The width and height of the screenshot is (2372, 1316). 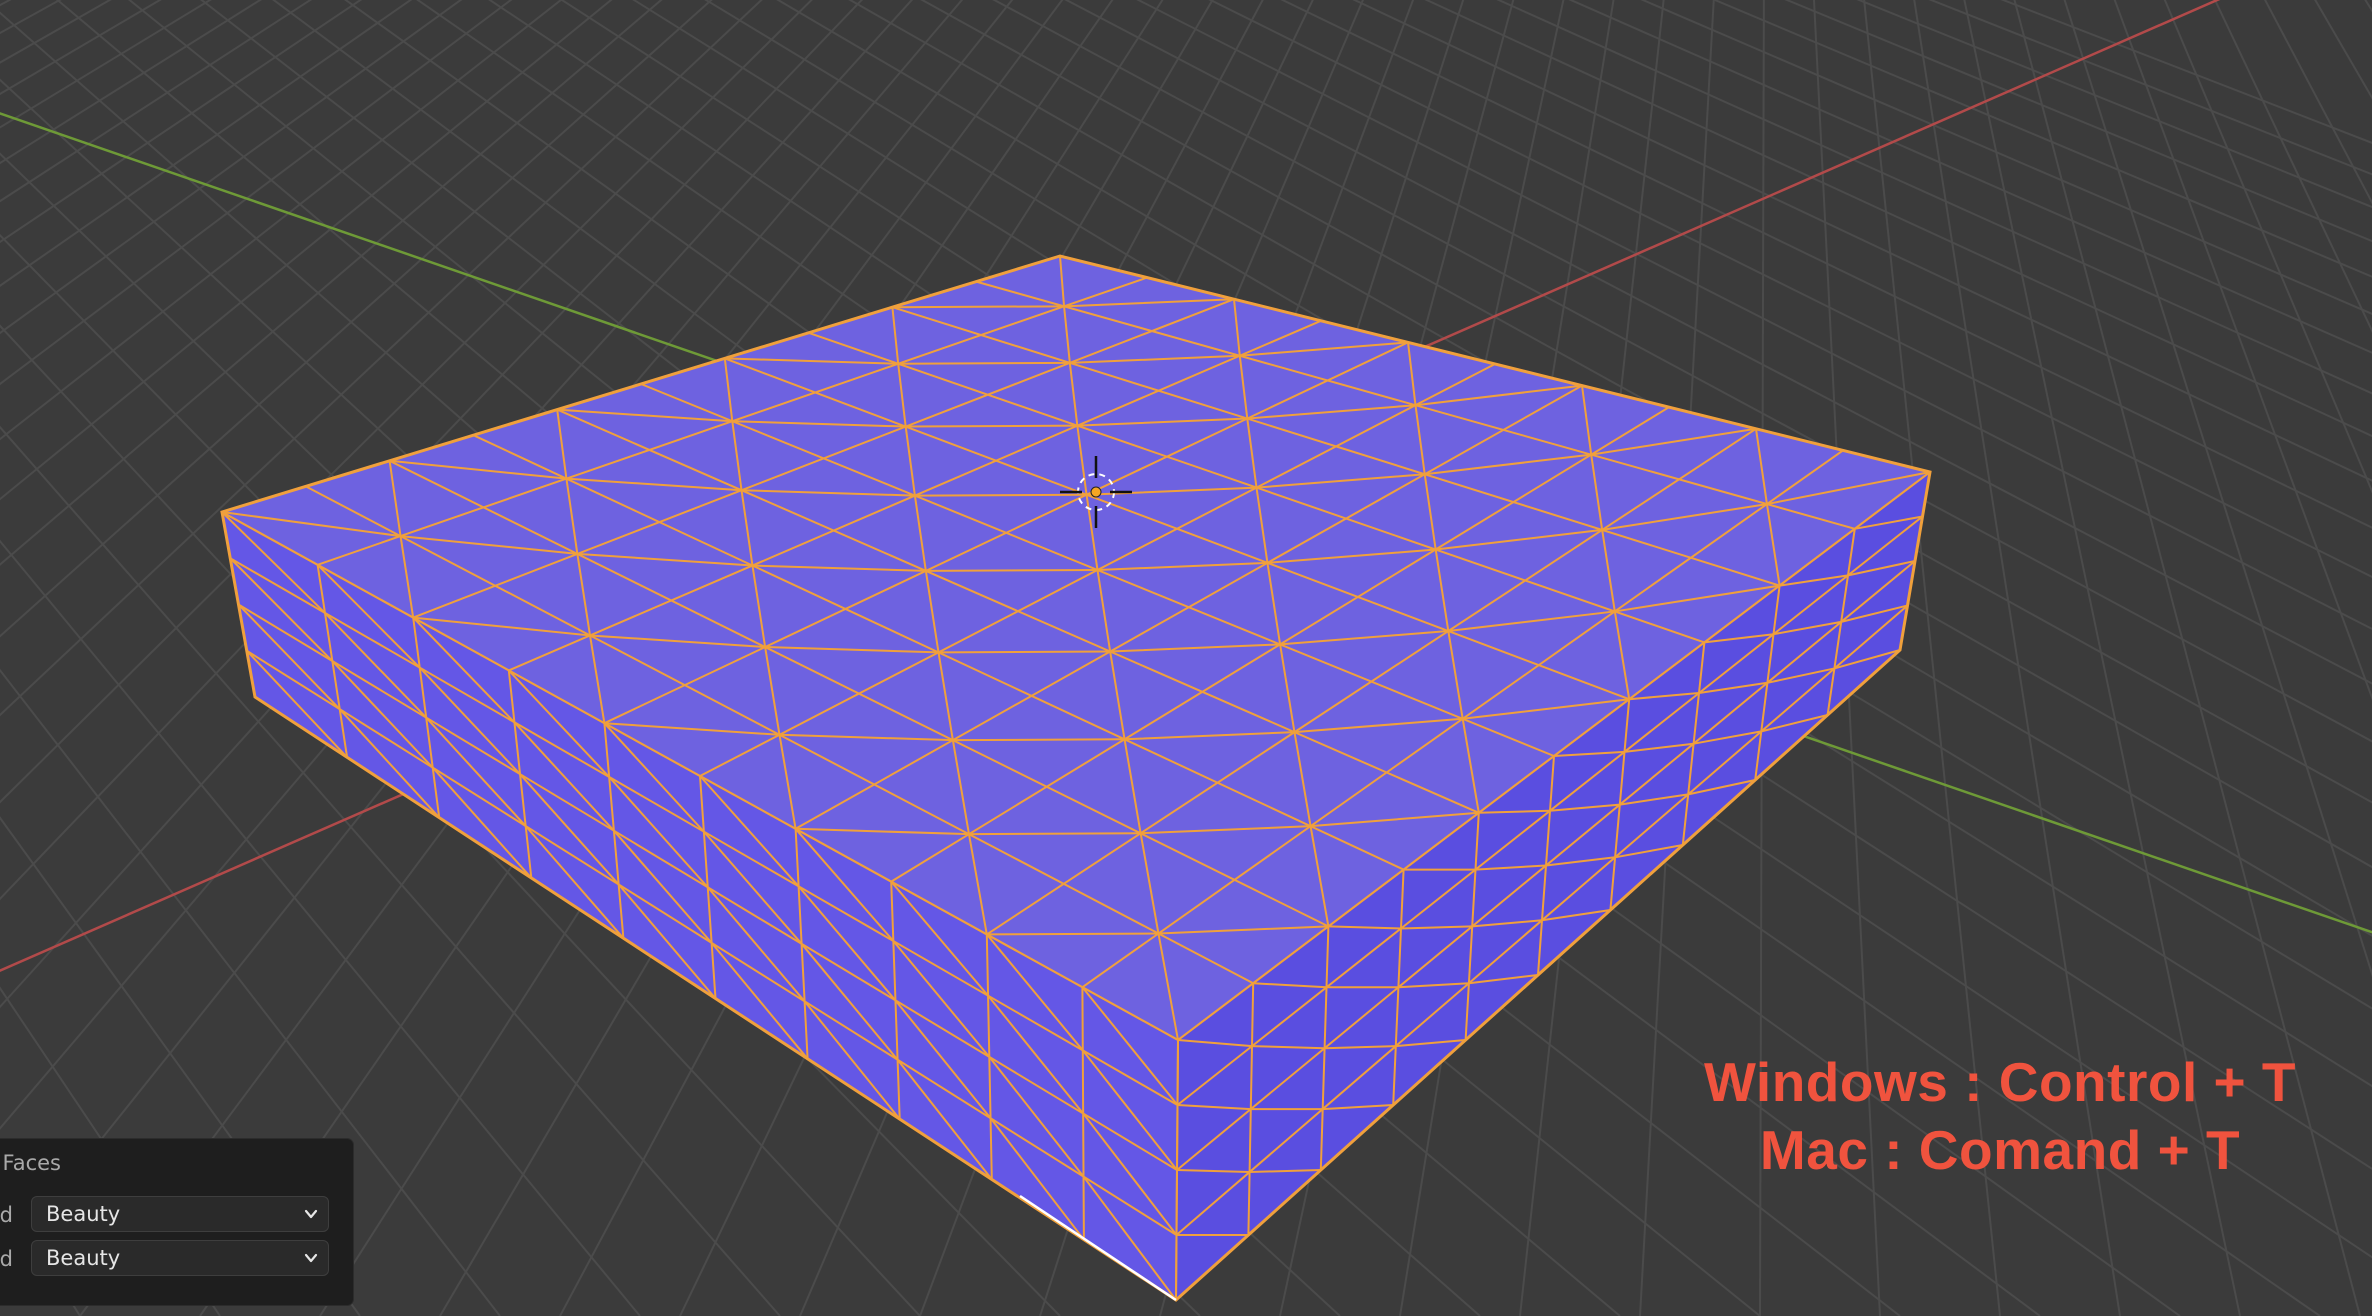 What do you see at coordinates (180, 1214) in the screenshot?
I see `quad-method-dropdown: Beauty` at bounding box center [180, 1214].